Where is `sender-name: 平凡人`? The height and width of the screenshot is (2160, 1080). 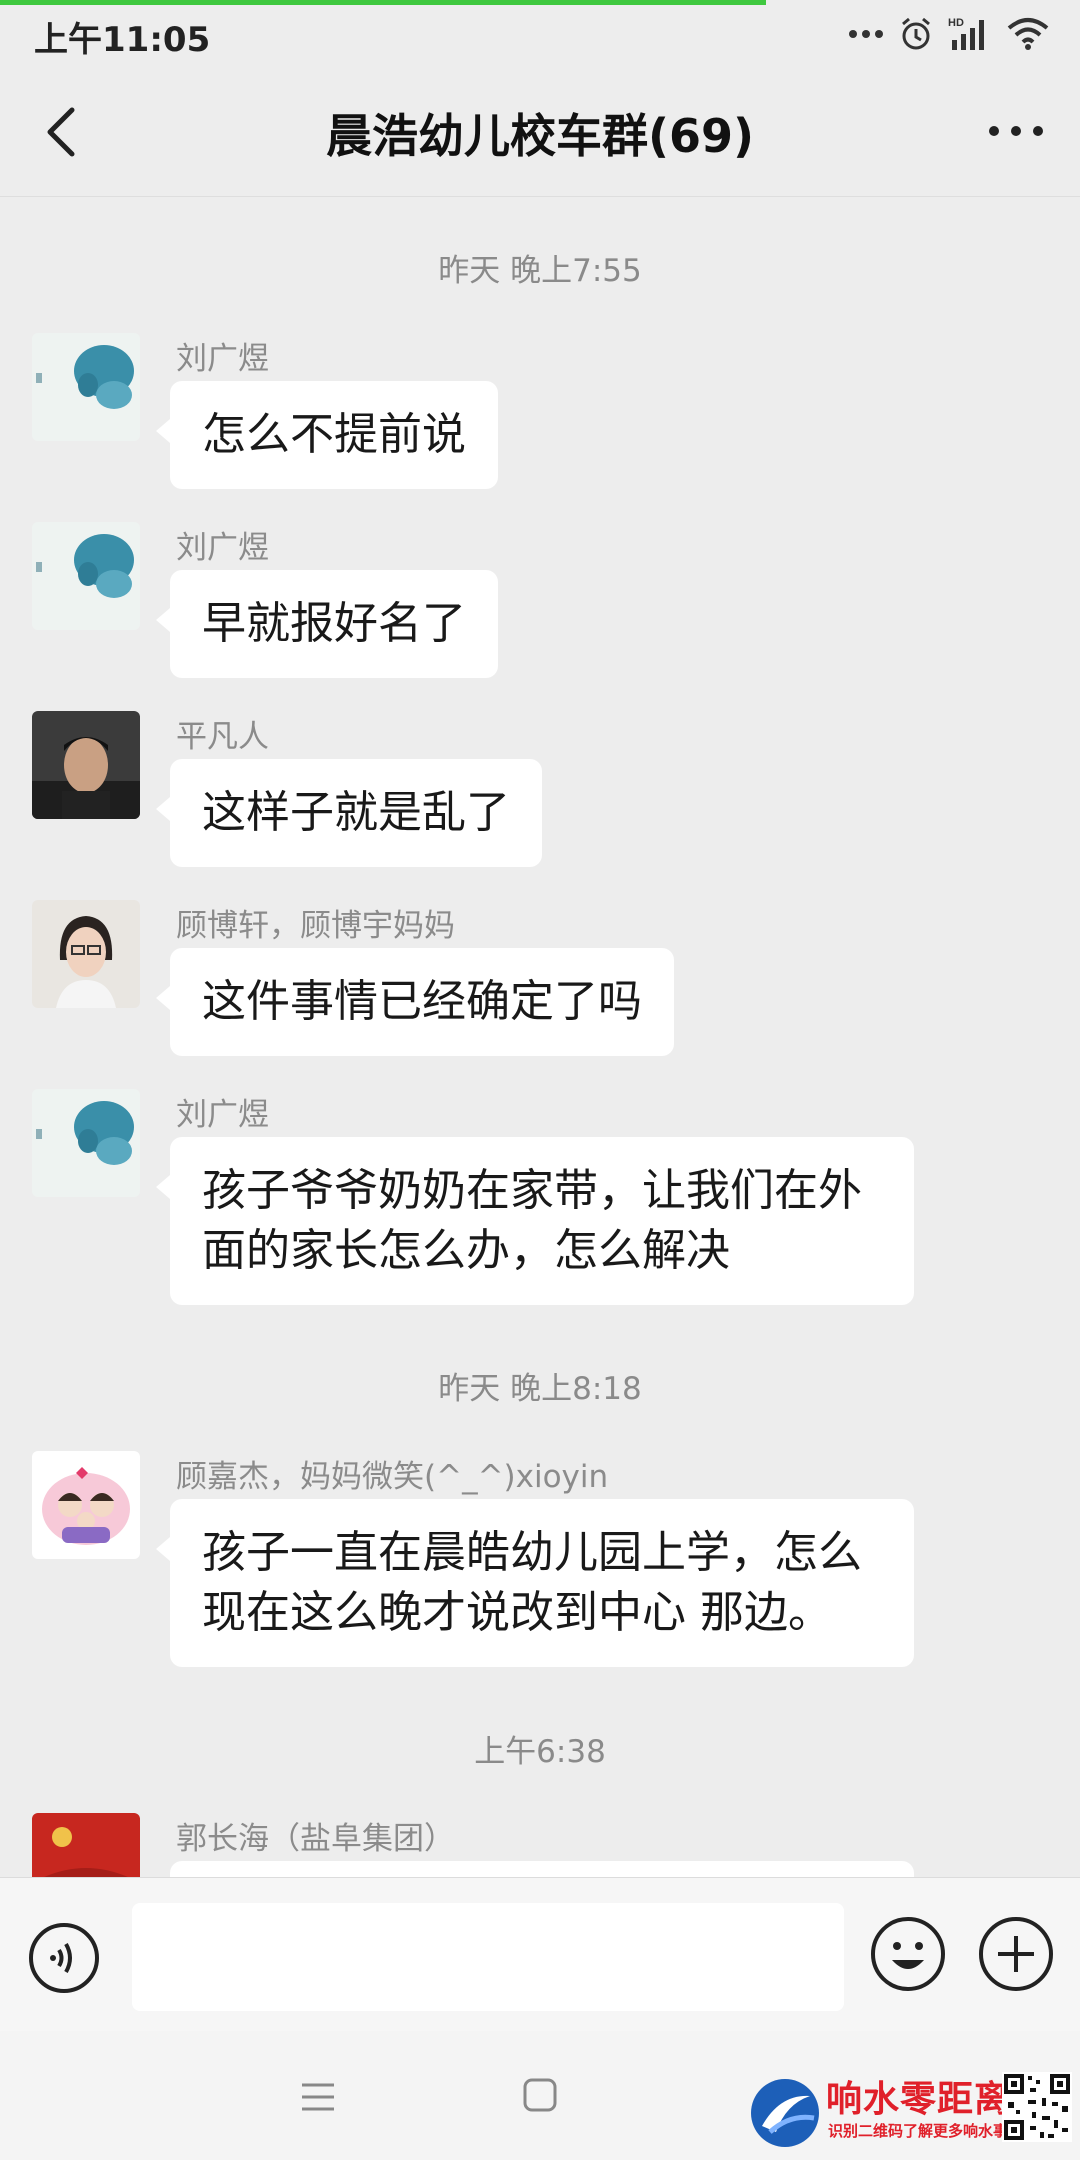 sender-name: 平凡人 is located at coordinates (222, 737).